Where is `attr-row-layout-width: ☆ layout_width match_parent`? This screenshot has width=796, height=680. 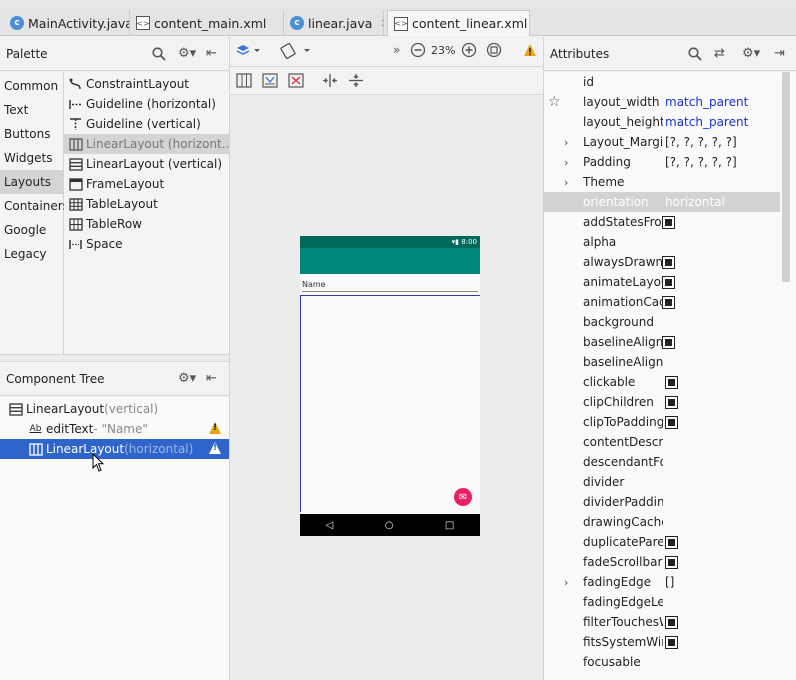
attr-row-layout-width: ☆ layout_width match_parent is located at coordinates (662, 102).